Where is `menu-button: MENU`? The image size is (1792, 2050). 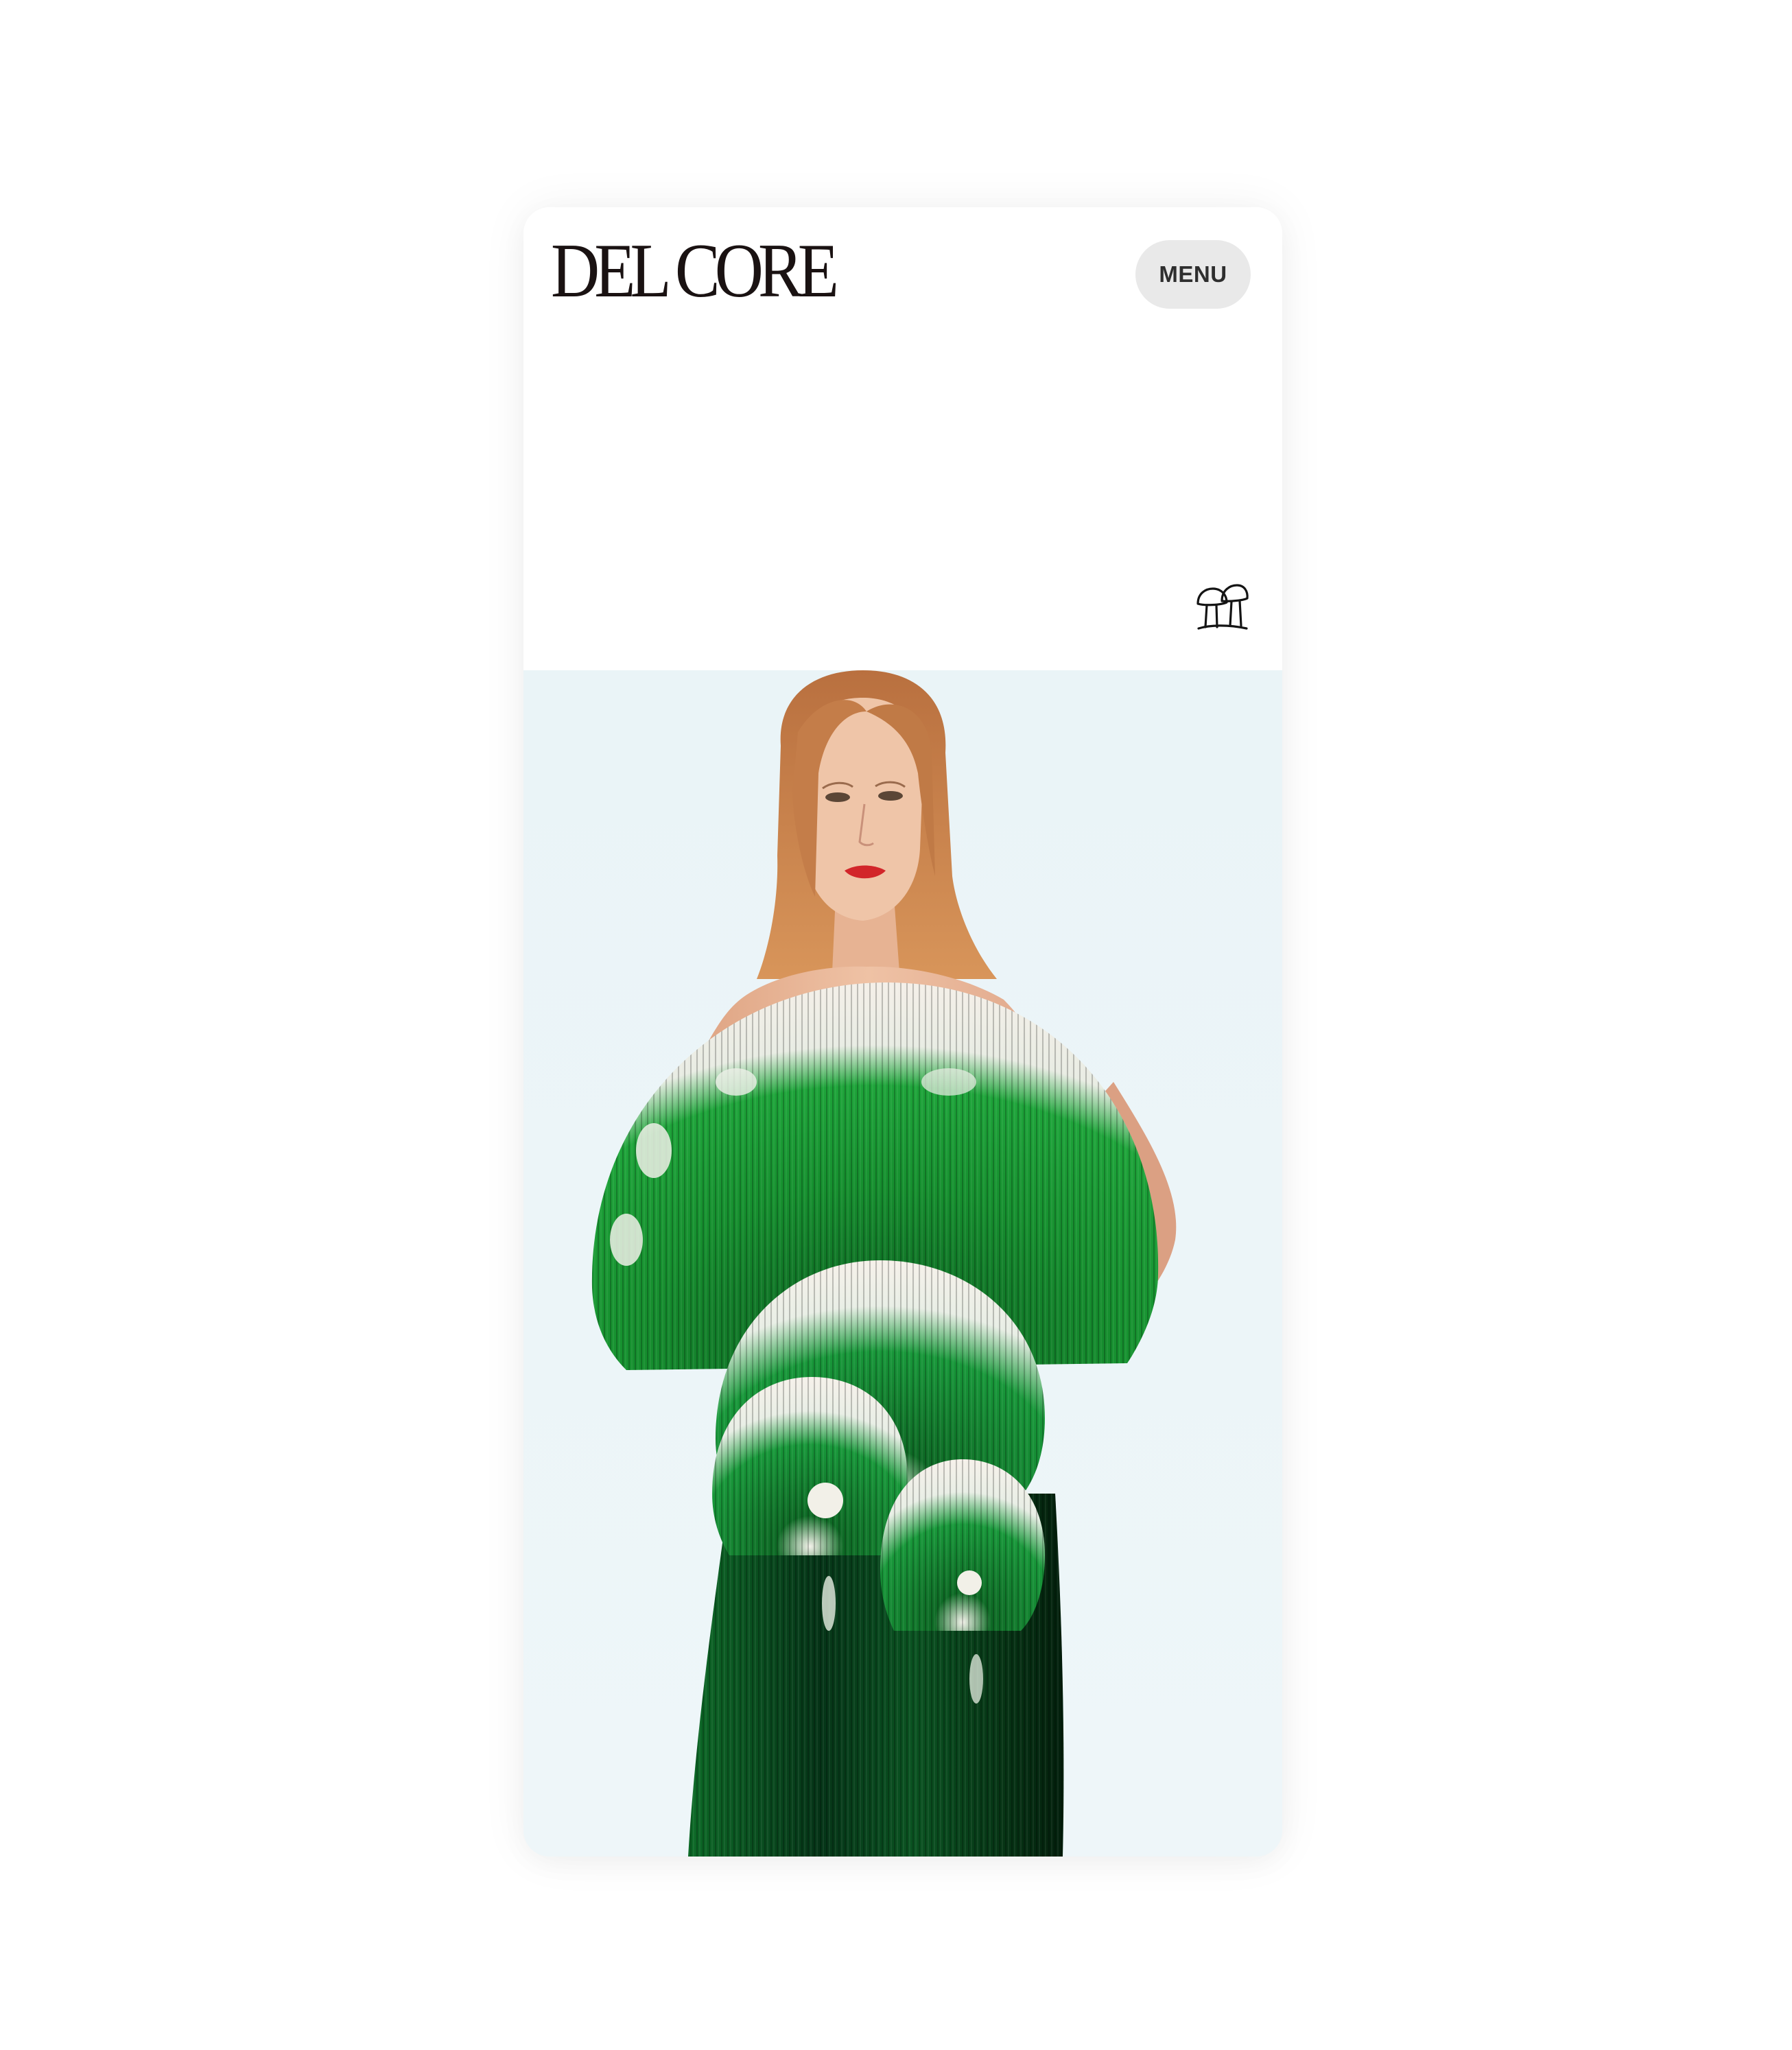
menu-button: MENU is located at coordinates (1193, 274).